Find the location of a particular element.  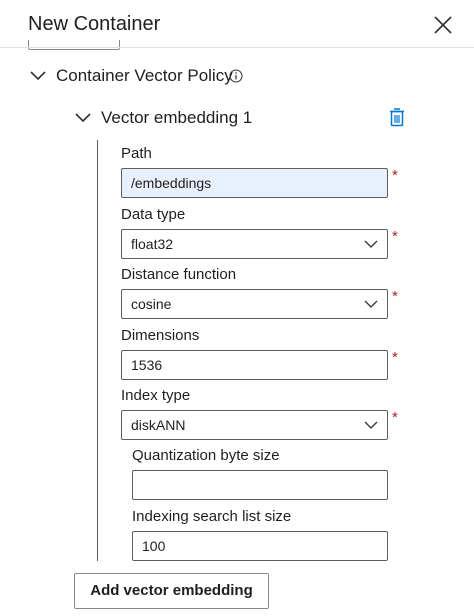

distance-function-label: Distance function is located at coordinates (179, 274).